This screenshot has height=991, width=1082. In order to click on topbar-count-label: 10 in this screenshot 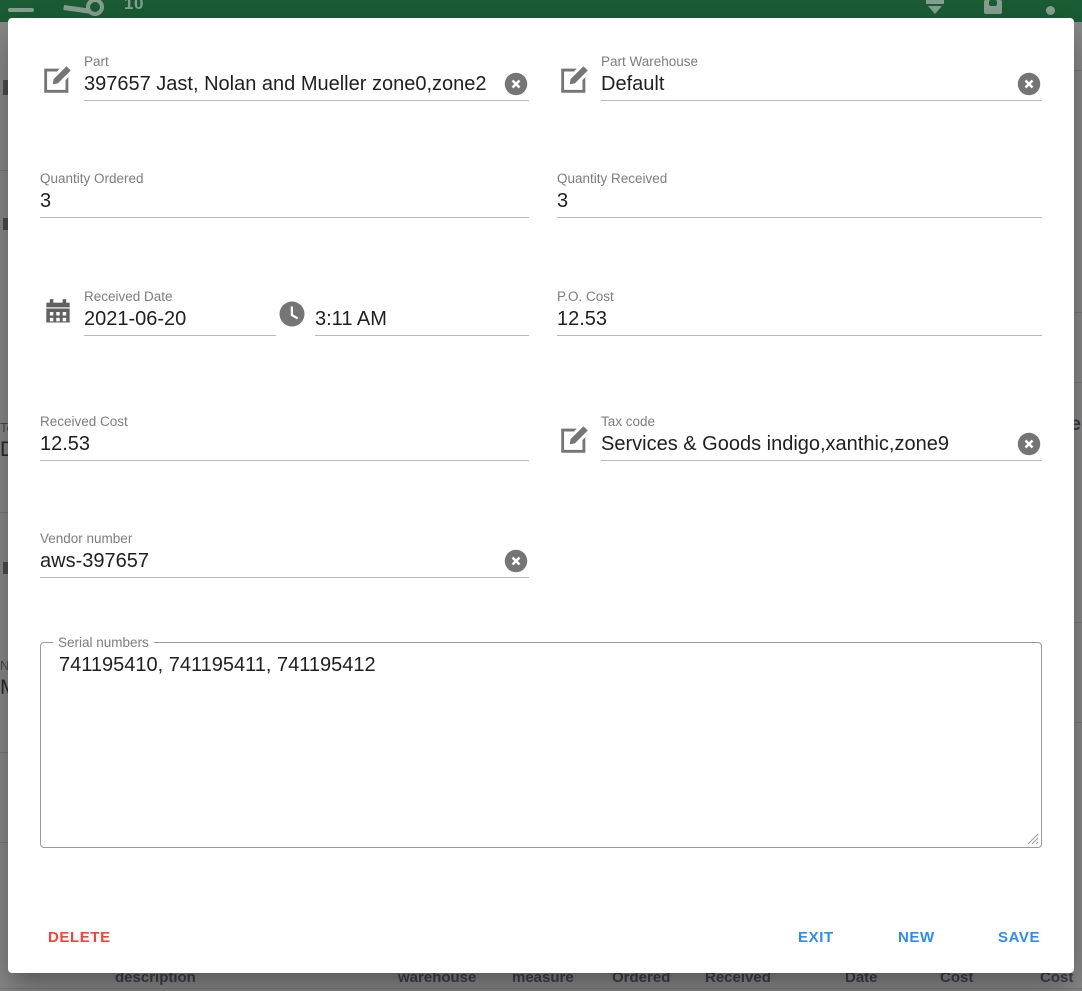, I will do `click(134, 6)`.